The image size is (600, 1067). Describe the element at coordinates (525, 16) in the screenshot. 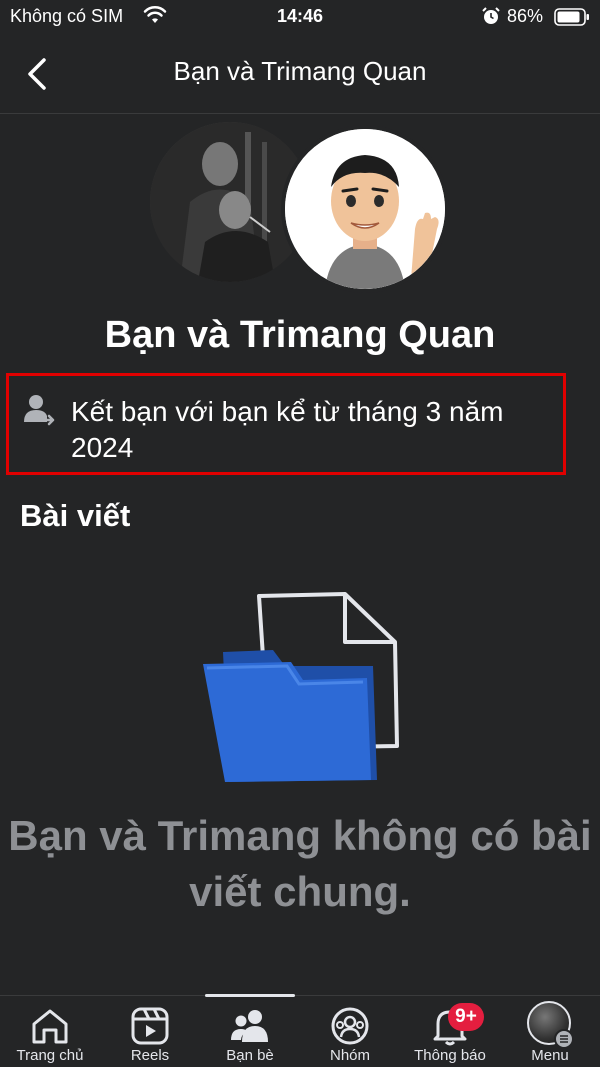

I see `battery-percentage: 86%` at that location.